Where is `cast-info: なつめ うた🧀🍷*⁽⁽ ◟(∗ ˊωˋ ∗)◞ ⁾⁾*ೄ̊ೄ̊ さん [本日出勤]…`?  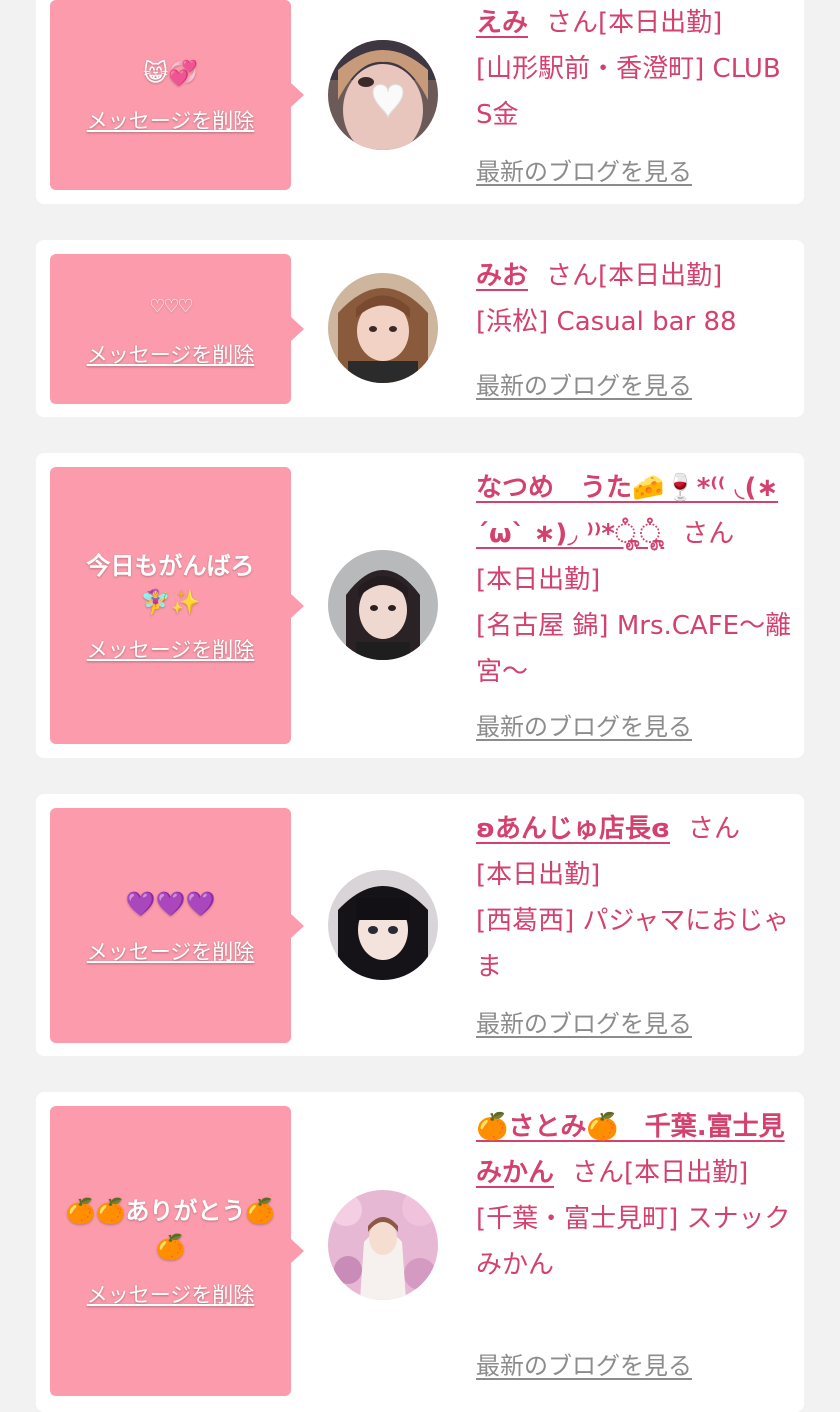
cast-info: なつめ うた🧀🍷*⁽⁽ ◟(∗ ˊωˋ ∗)◞ ⁾⁾*ೄ̊ೄ̊ さん [本日出勤]… is located at coordinates (634, 580).